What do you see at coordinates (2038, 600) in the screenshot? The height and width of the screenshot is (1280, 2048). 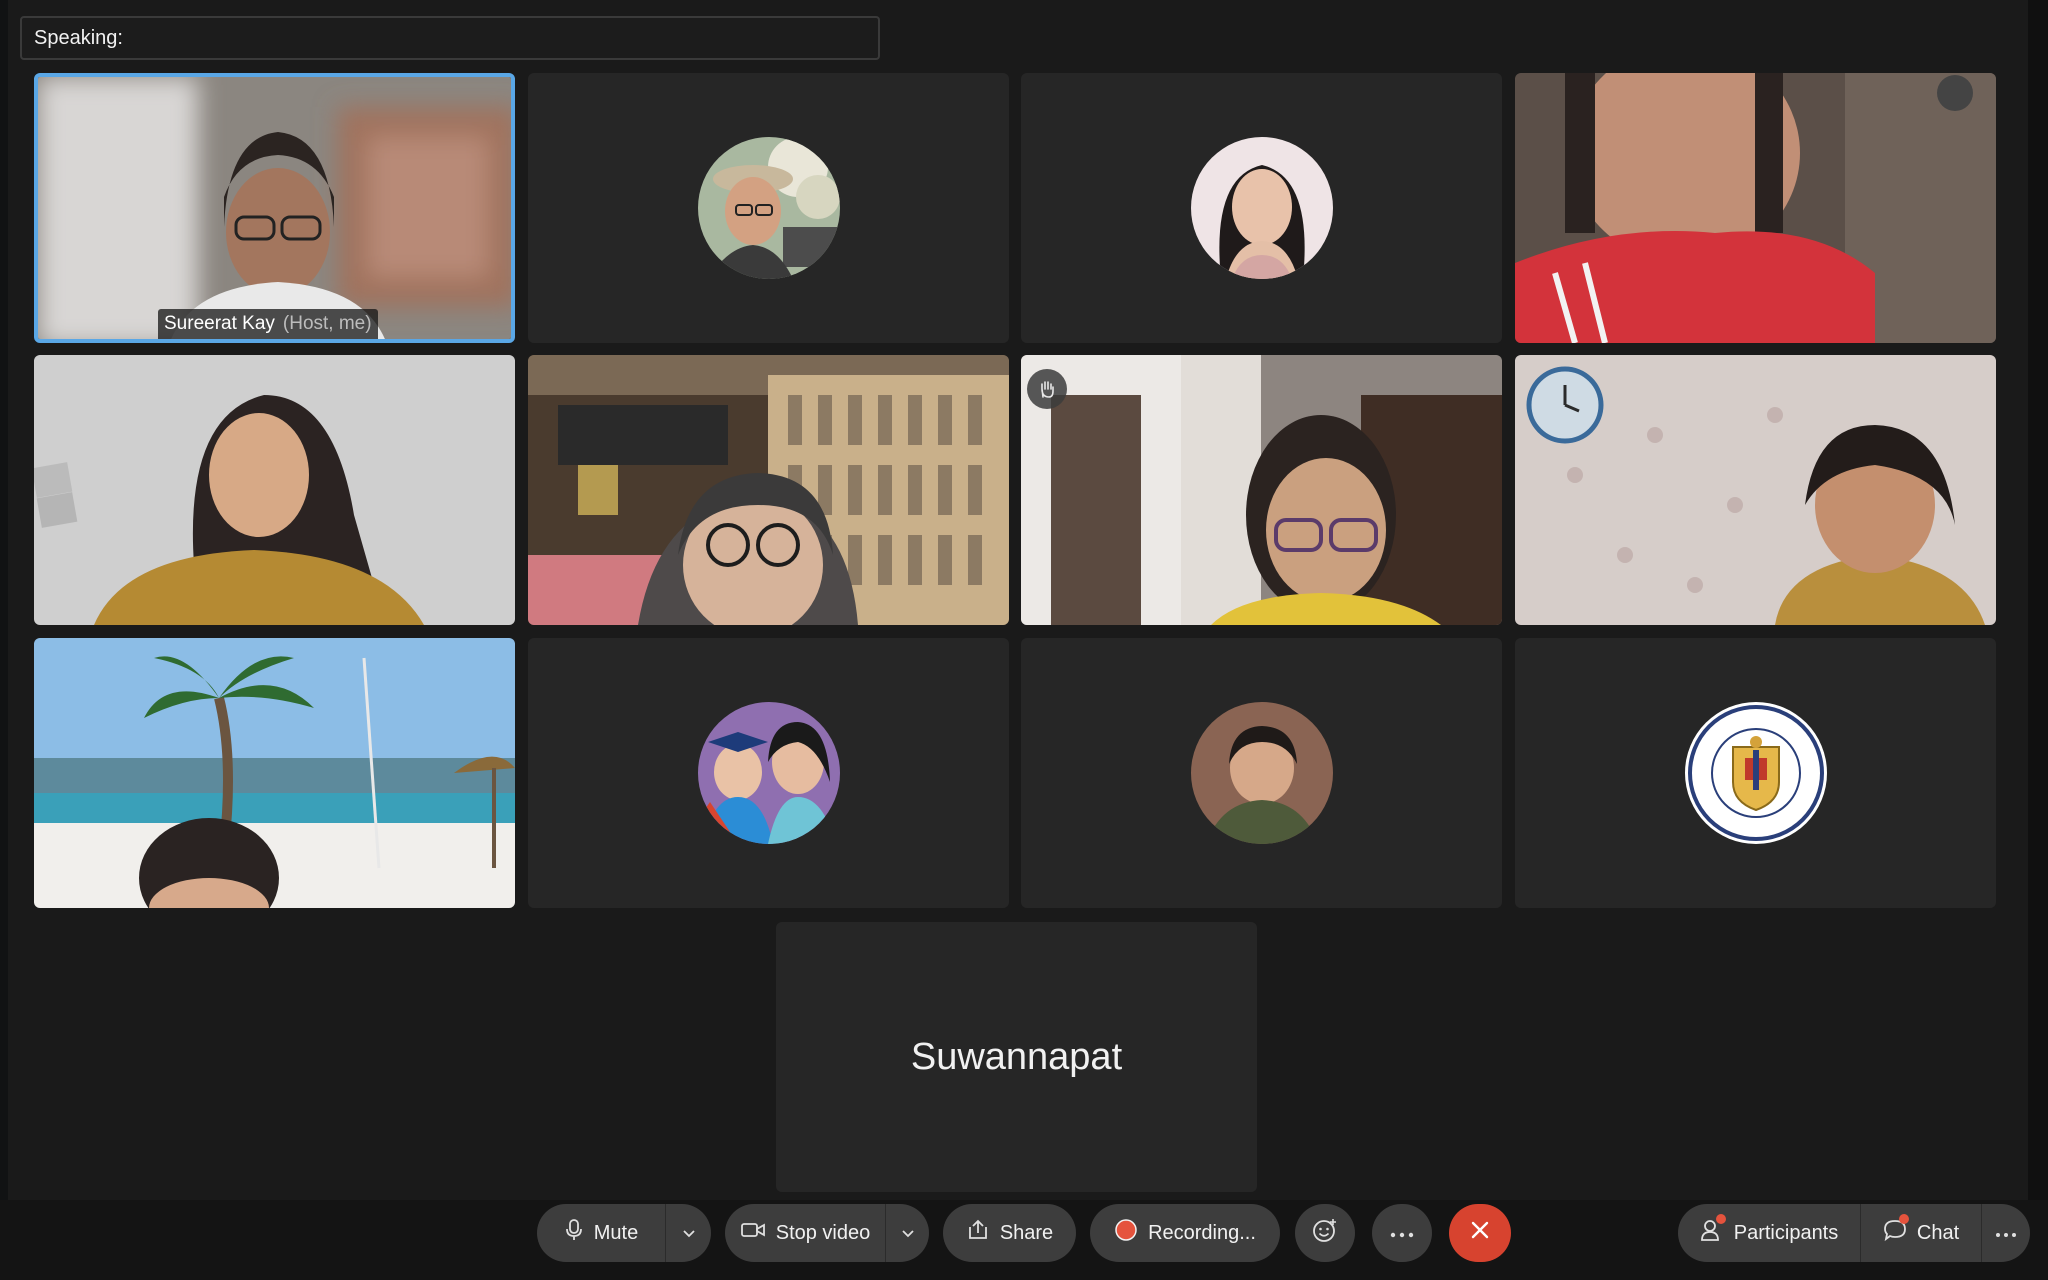 I see `window-edge` at bounding box center [2038, 600].